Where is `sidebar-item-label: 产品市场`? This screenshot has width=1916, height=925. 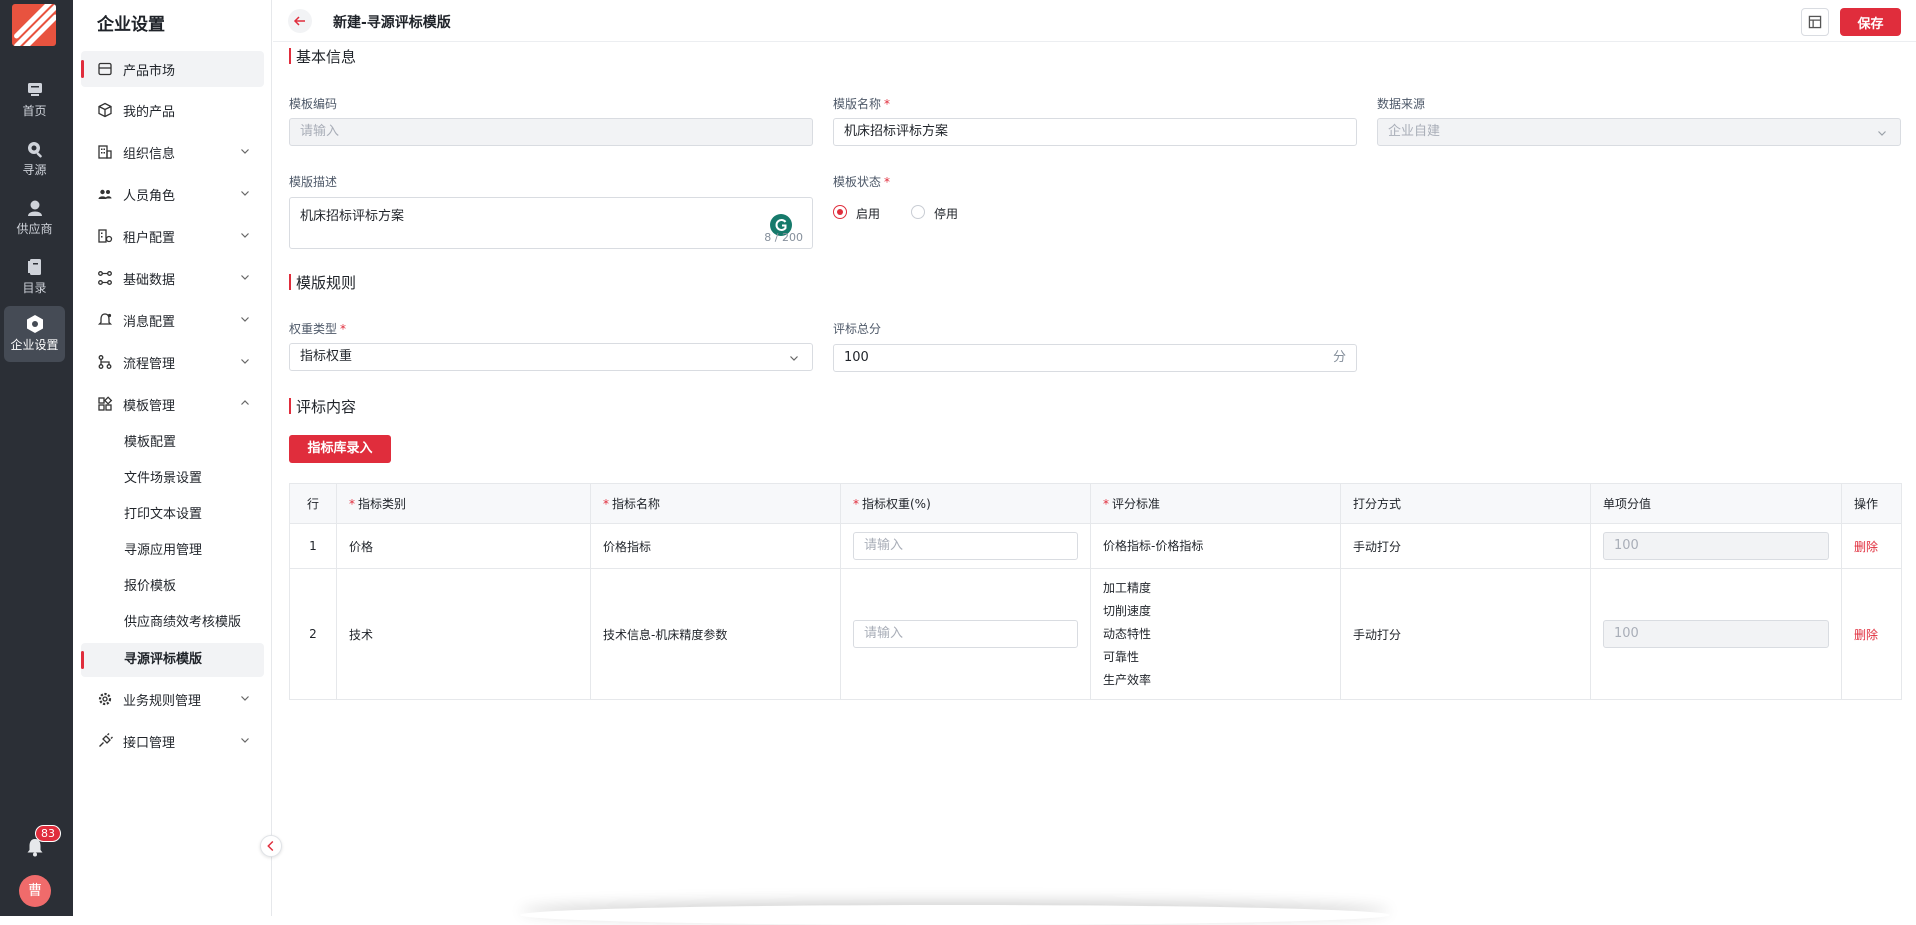
sidebar-item-label: 产品市场 is located at coordinates (149, 71).